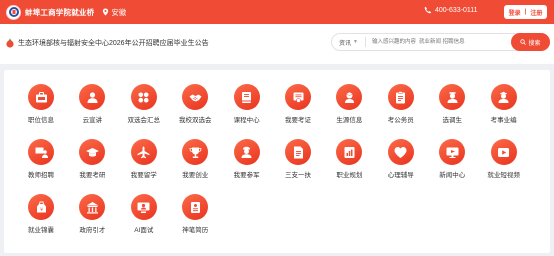 The width and height of the screenshot is (554, 256). Describe the element at coordinates (298, 120) in the screenshot. I see `menu-item-label: 我要考证` at that location.